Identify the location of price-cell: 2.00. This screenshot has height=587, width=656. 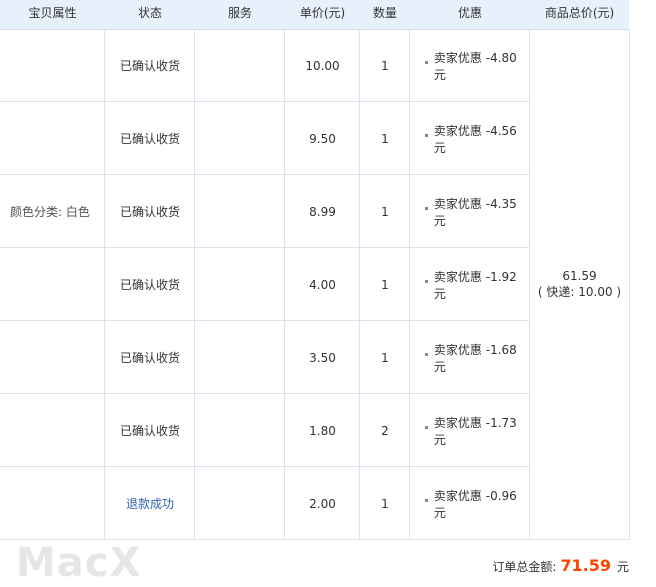
(322, 503).